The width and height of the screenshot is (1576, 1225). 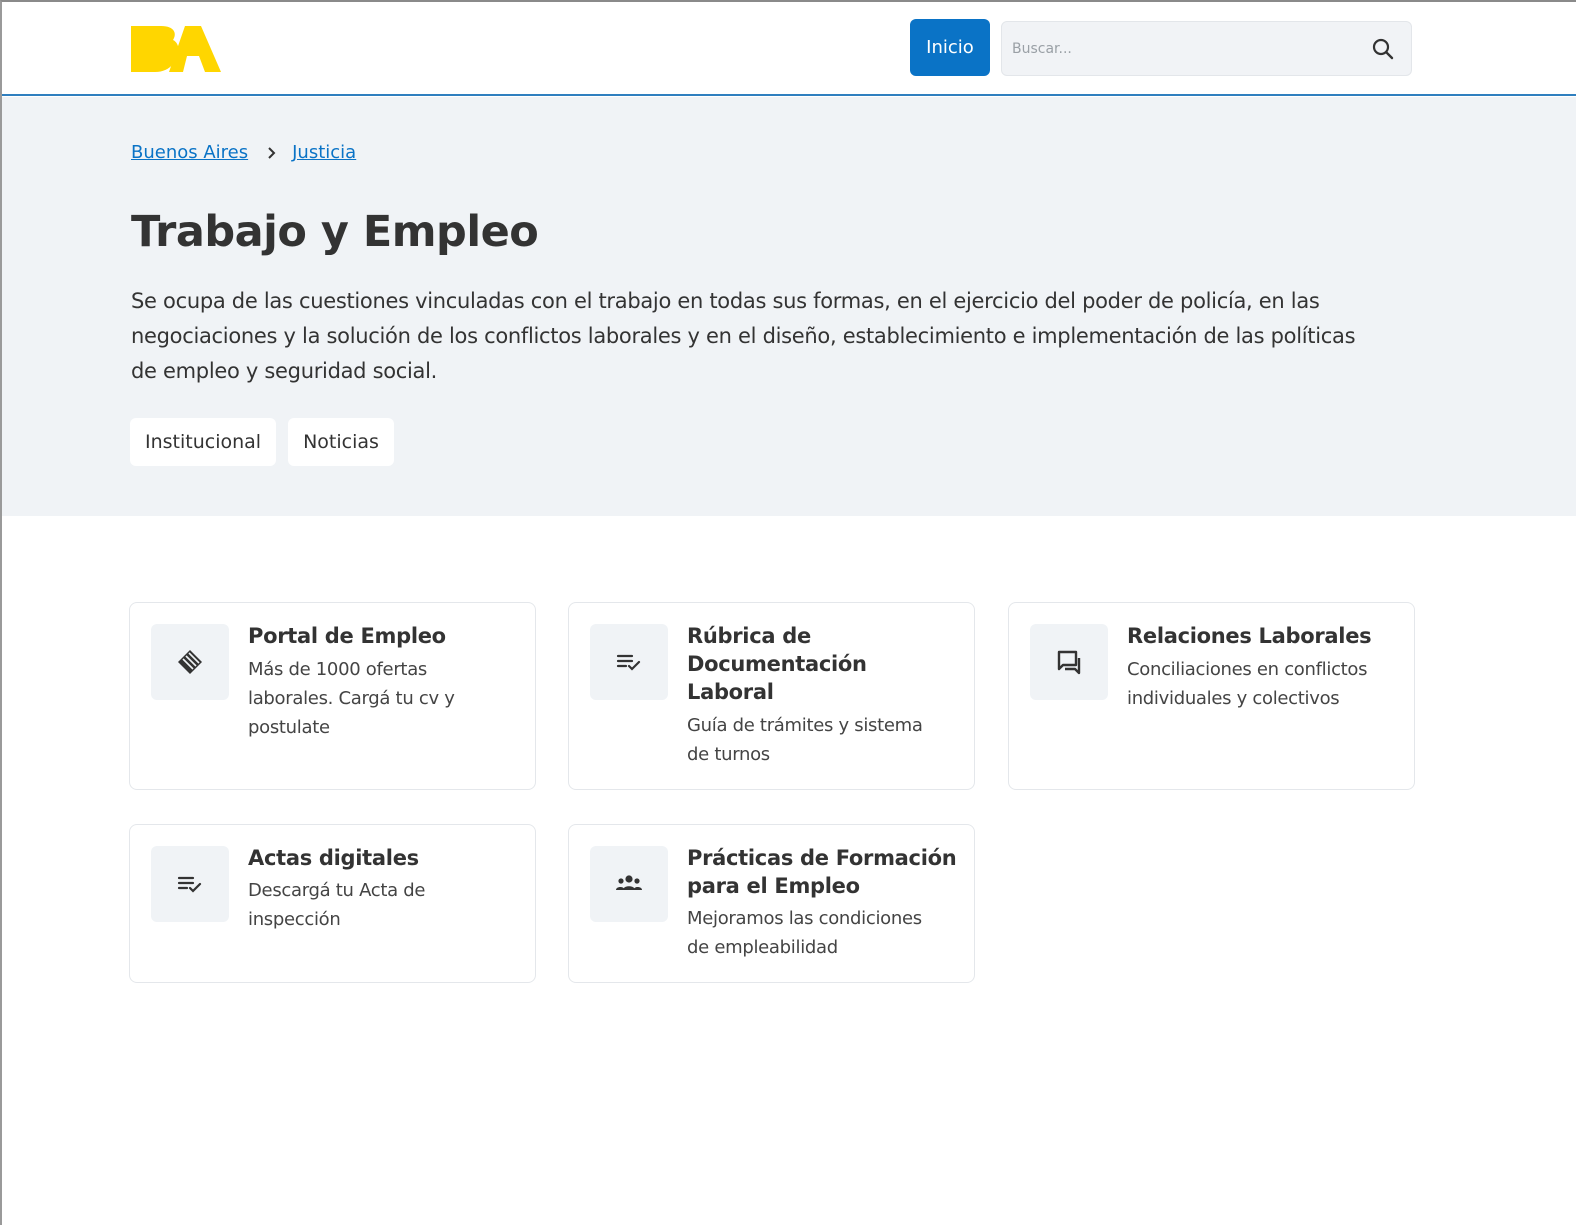 What do you see at coordinates (773, 886) in the screenshot?
I see `title-line: para el Empleo` at bounding box center [773, 886].